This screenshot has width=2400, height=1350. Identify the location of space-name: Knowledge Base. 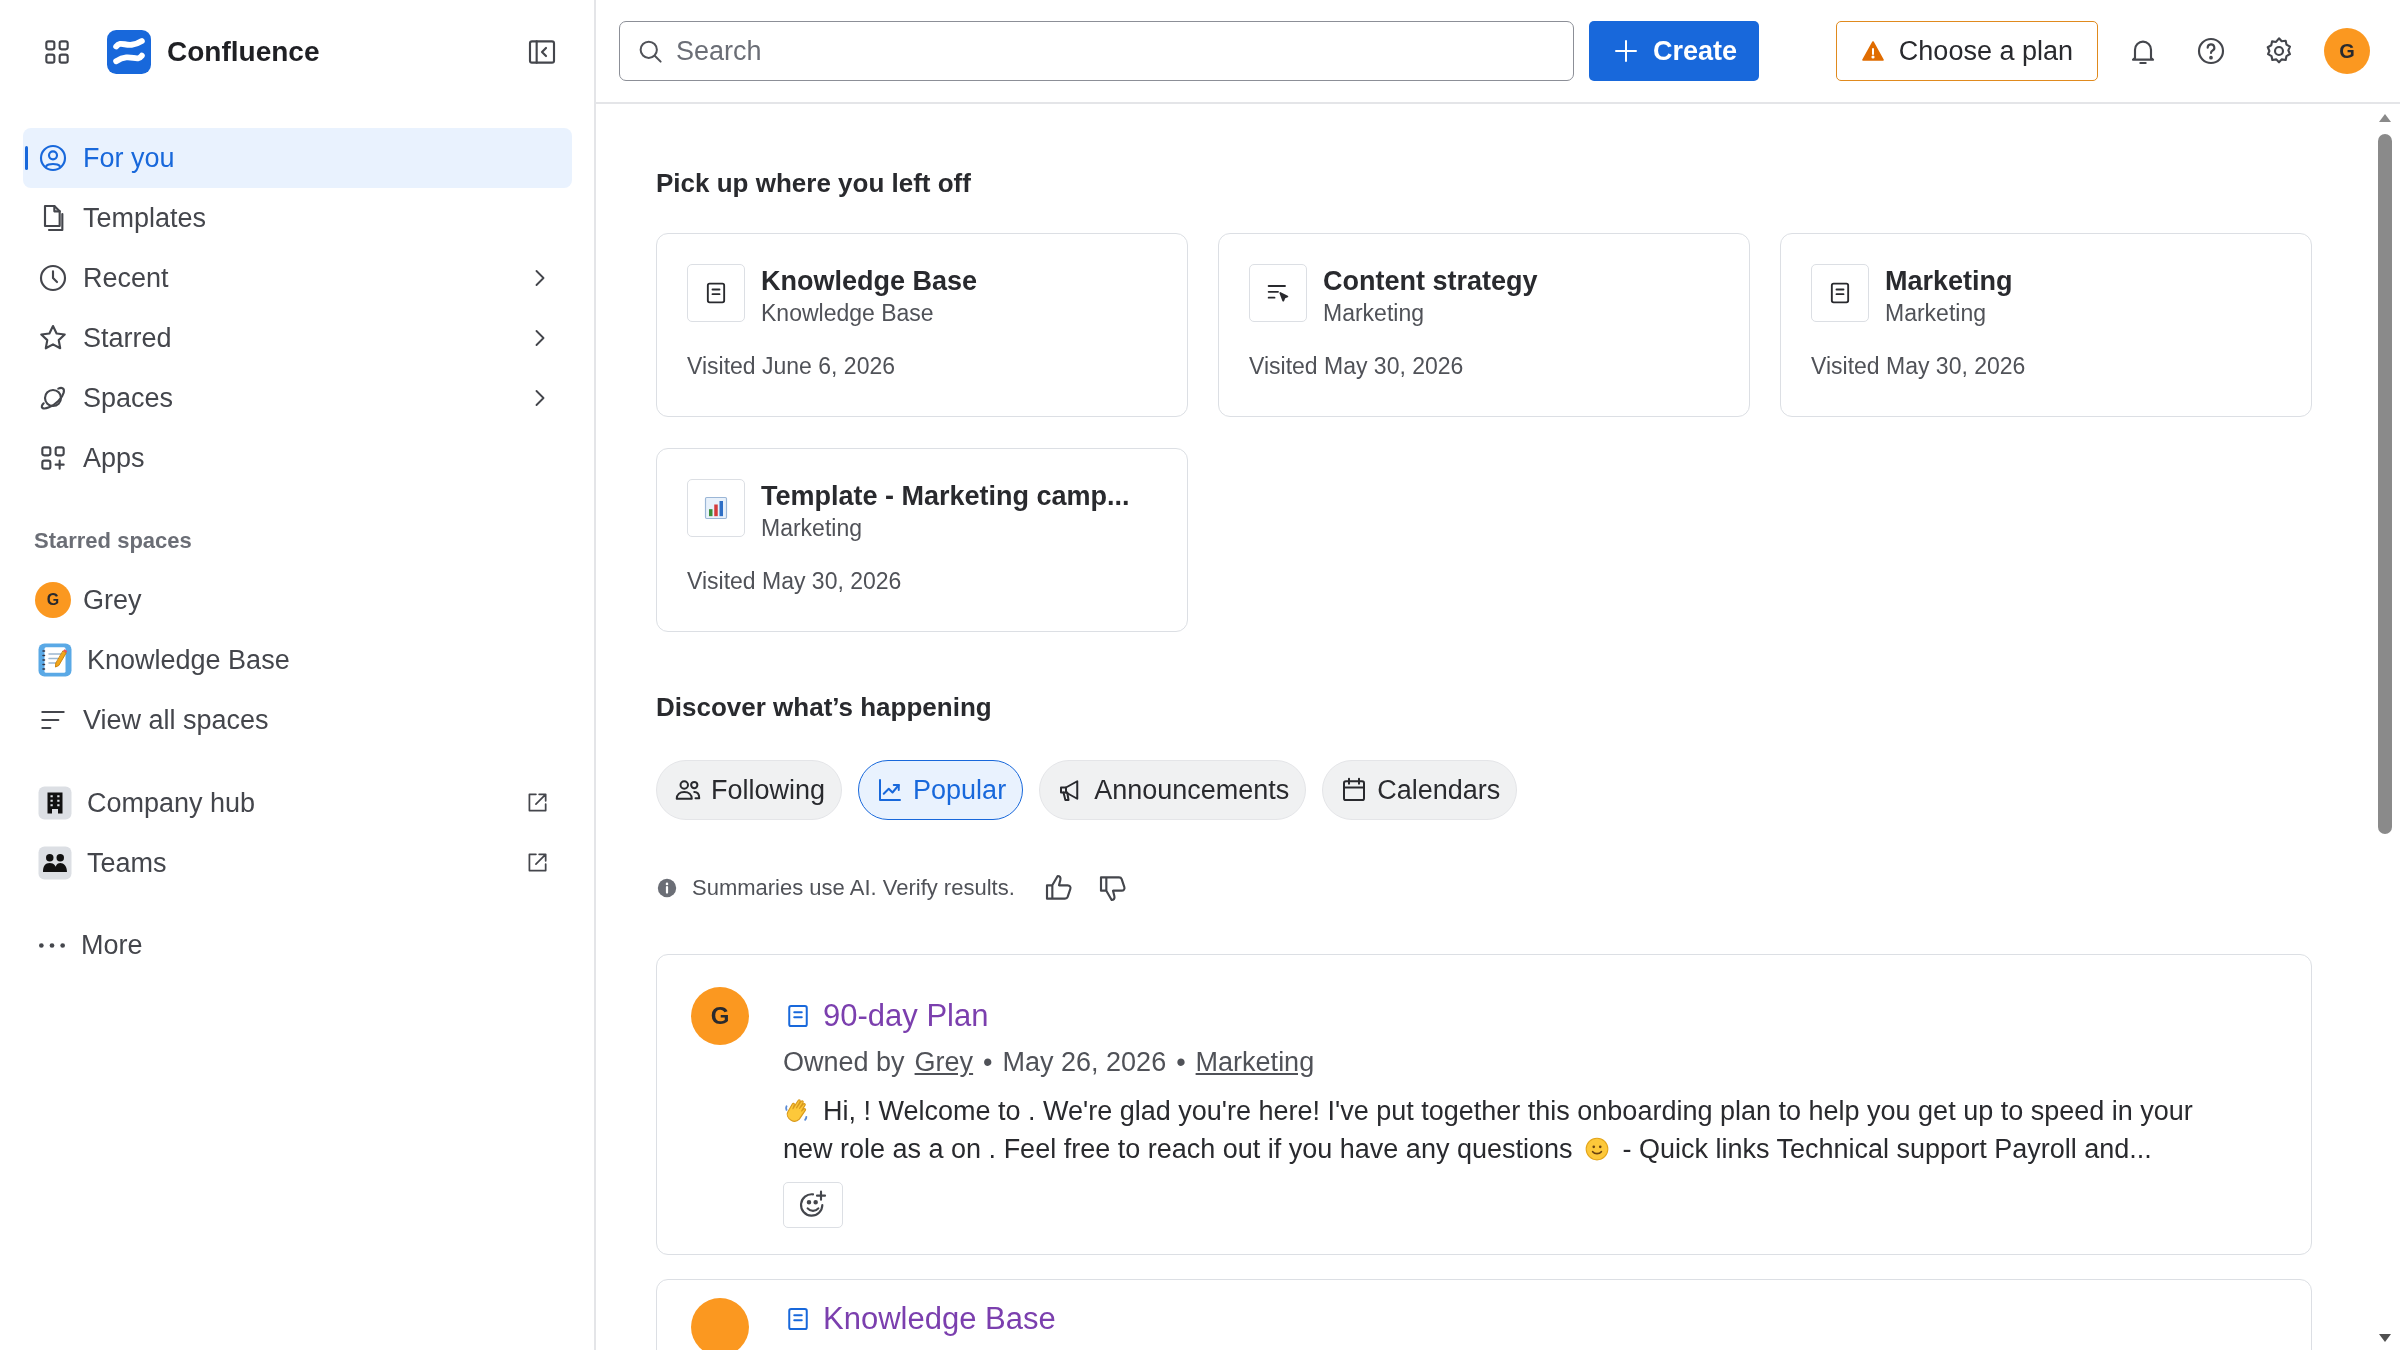
(848, 313).